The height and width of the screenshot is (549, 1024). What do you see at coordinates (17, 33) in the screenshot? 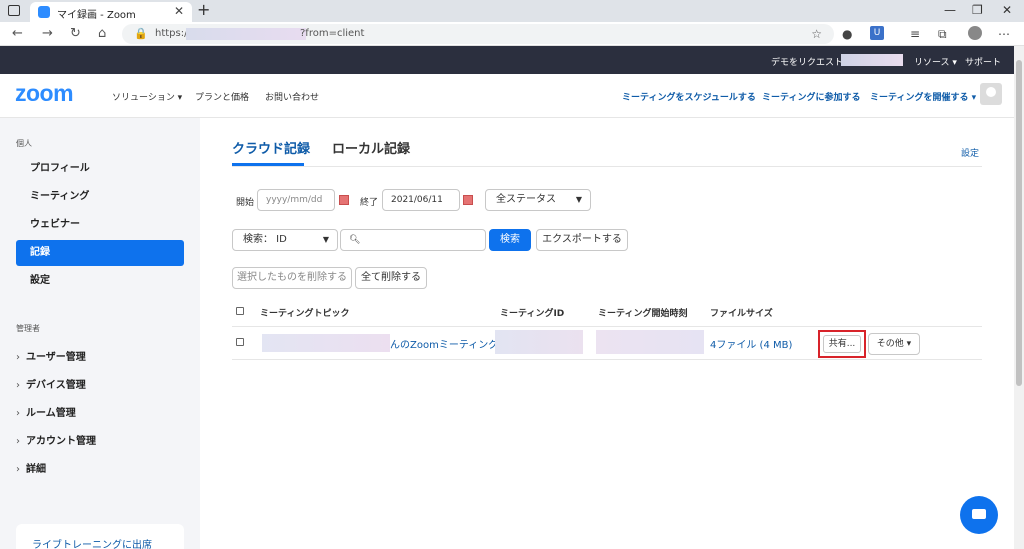
I see `back-icon: ←` at bounding box center [17, 33].